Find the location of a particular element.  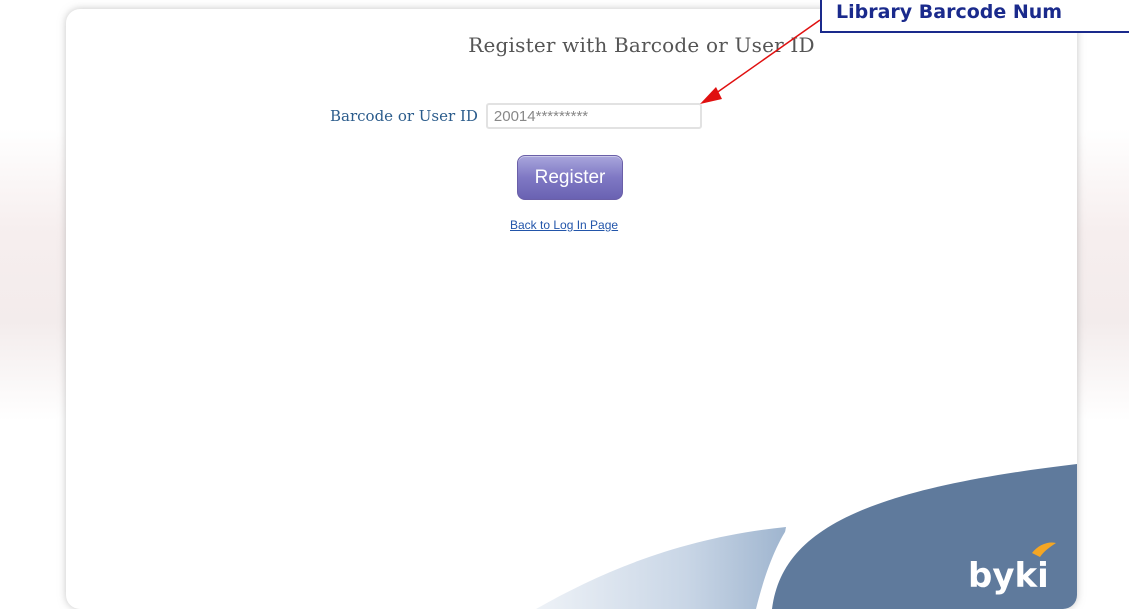

annotation-callout: Library Barcode Num is located at coordinates (974, 16).